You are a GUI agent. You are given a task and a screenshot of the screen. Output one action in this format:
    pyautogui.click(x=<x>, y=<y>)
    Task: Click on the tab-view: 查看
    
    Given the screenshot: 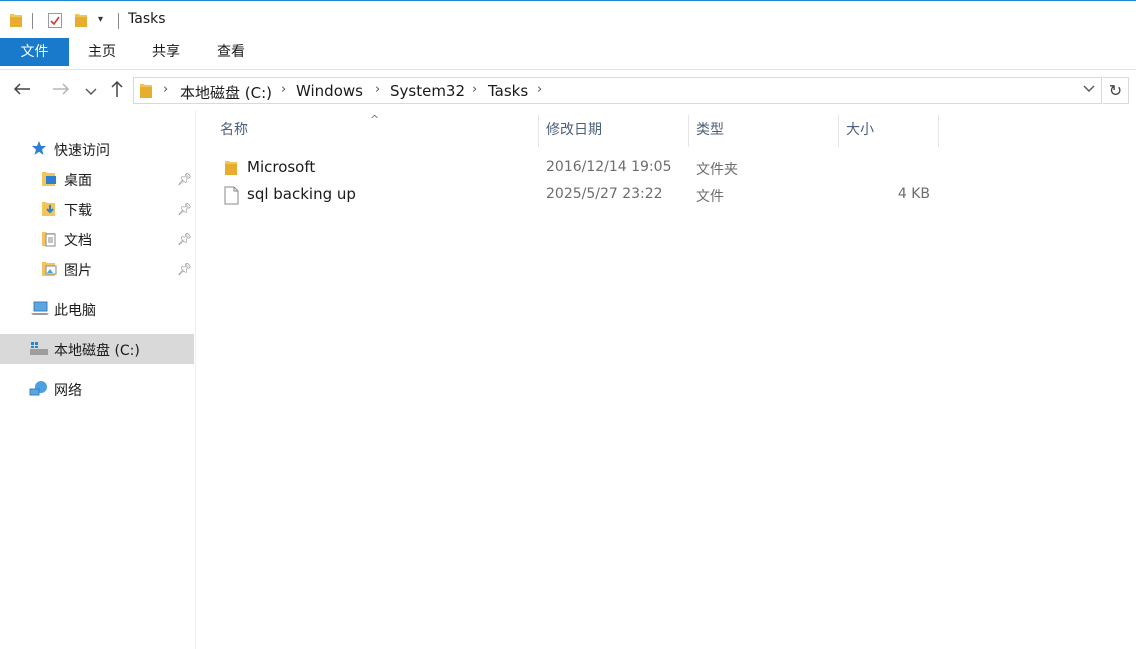 What is the action you would take?
    pyautogui.click(x=231, y=52)
    